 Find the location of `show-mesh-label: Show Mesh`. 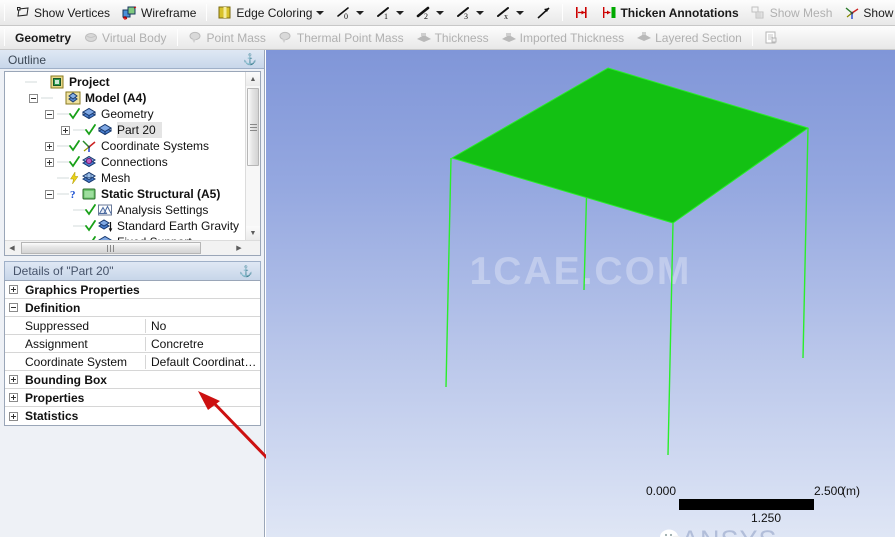

show-mesh-label: Show Mesh is located at coordinates (801, 12).